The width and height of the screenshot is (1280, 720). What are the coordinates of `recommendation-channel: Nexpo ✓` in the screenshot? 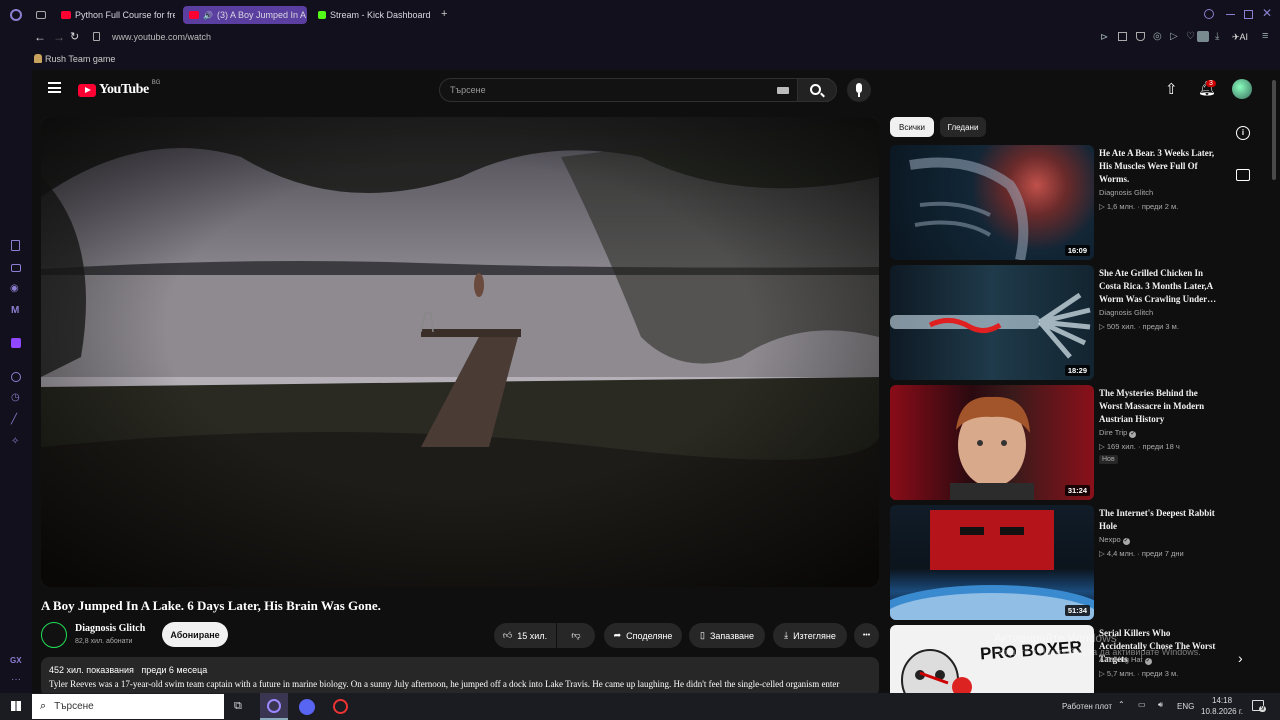 It's located at (1114, 540).